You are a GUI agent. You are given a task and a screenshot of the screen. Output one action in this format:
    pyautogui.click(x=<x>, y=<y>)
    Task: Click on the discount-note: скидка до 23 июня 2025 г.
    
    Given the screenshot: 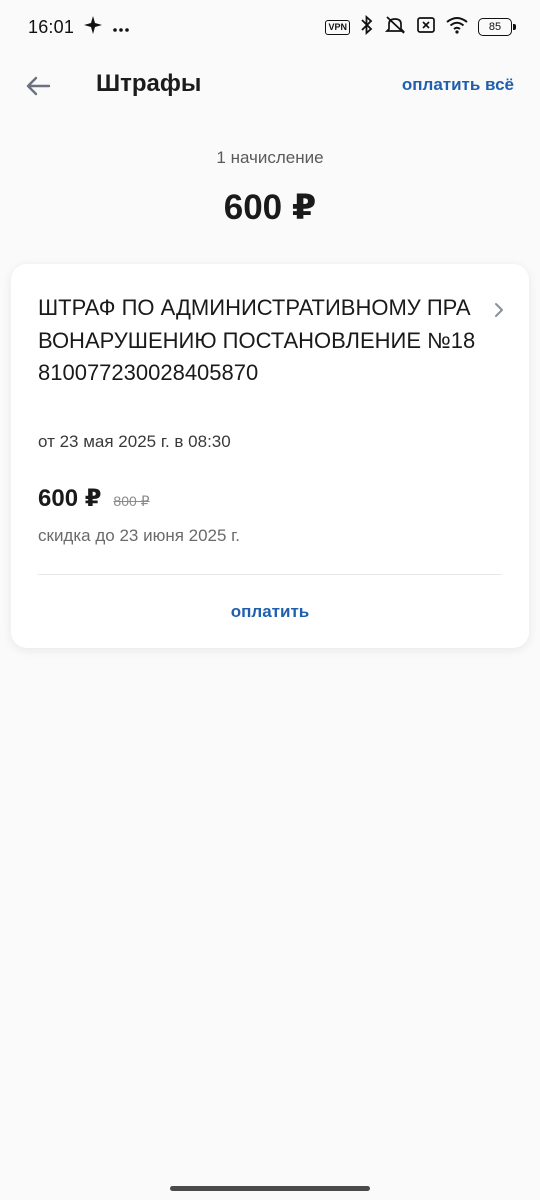 What is the action you would take?
    pyautogui.click(x=139, y=535)
    